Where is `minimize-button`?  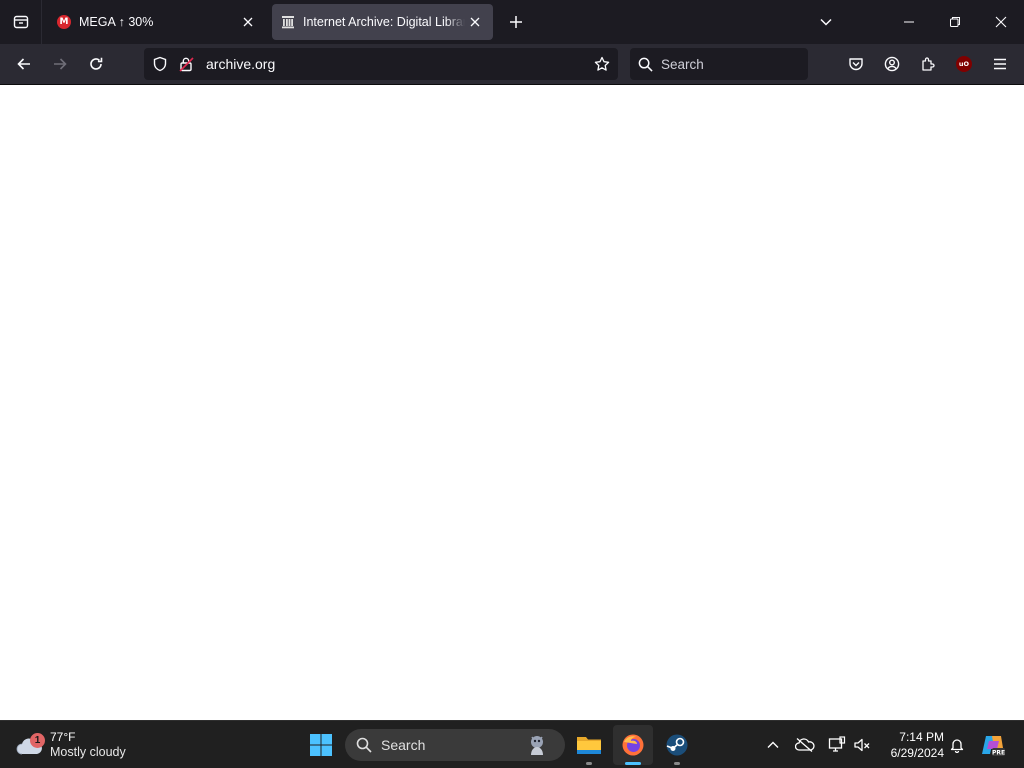 minimize-button is located at coordinates (909, 22).